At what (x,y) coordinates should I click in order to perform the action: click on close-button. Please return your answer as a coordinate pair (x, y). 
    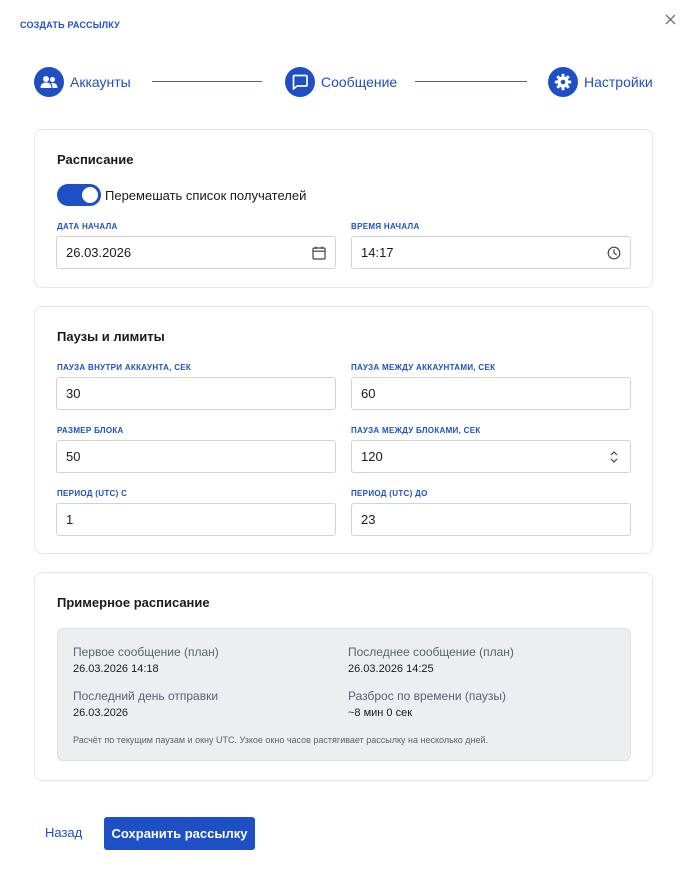
    Looking at the image, I should click on (670, 19).